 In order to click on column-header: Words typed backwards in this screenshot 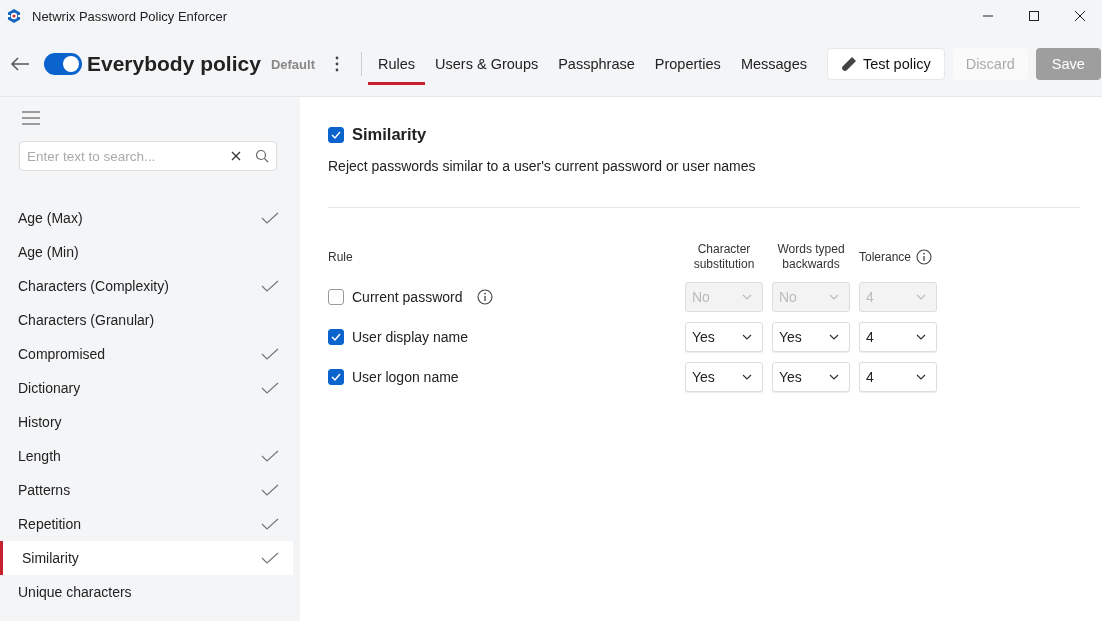, I will do `click(811, 257)`.